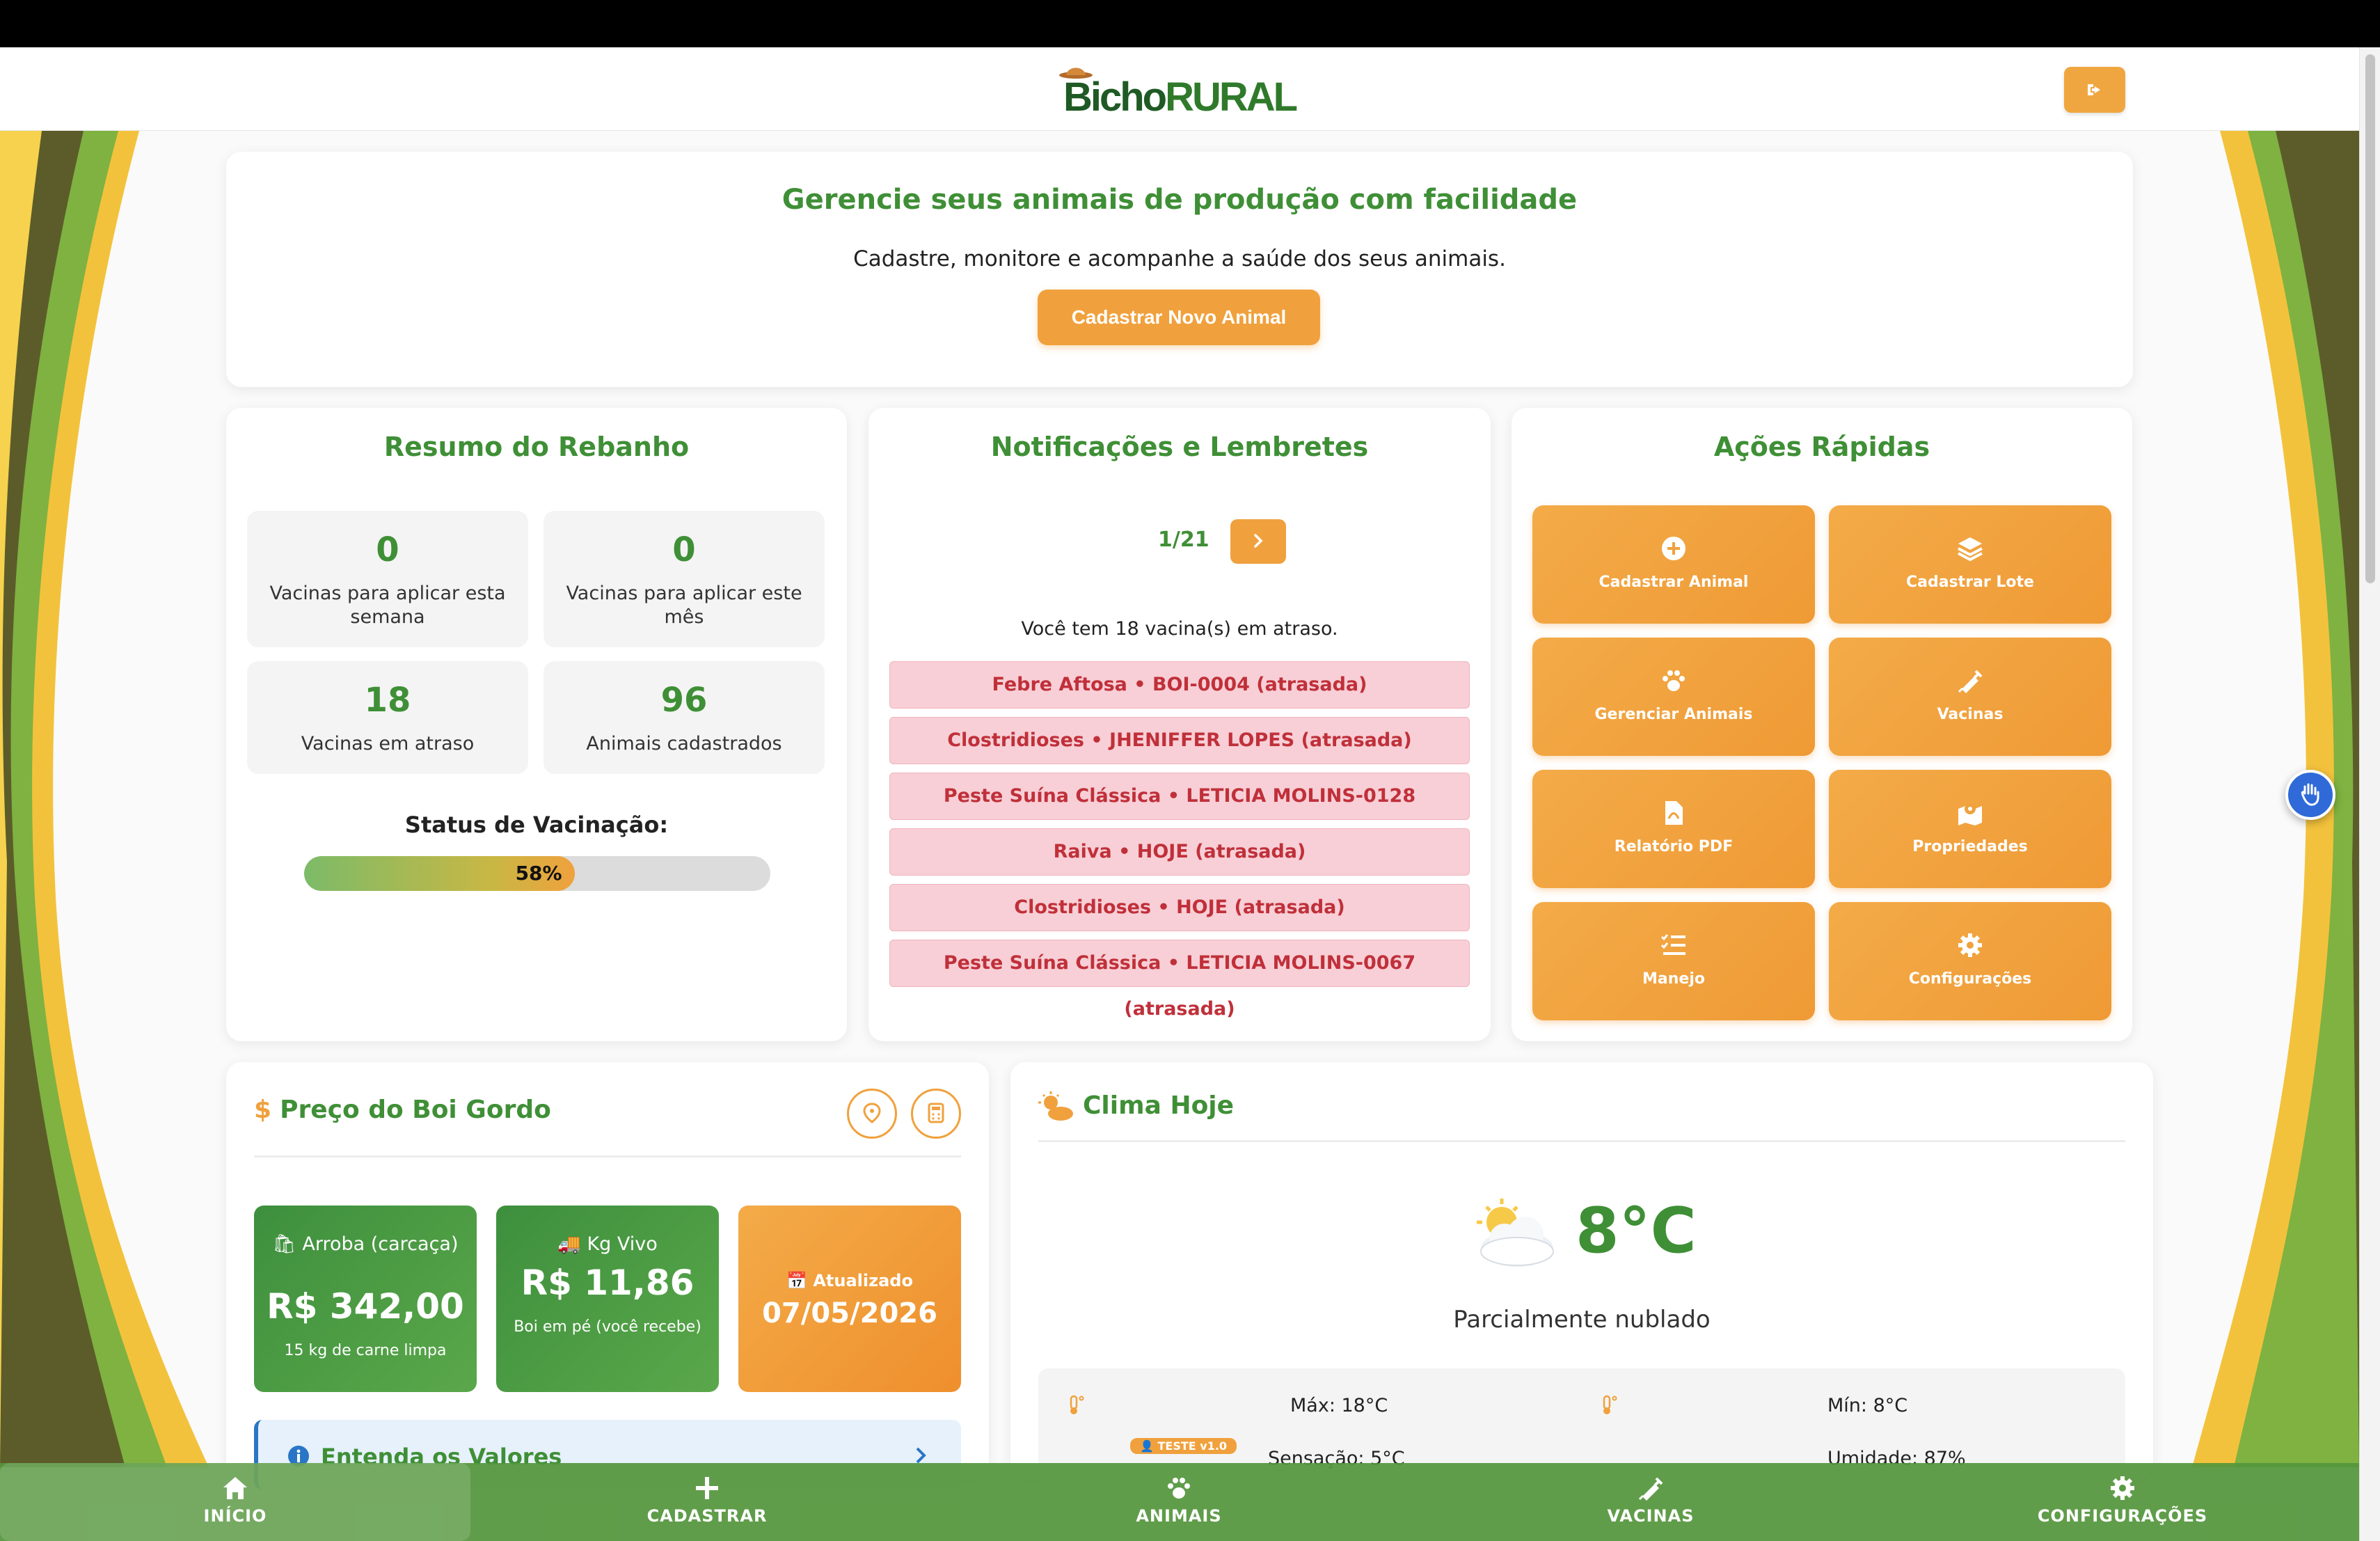 The width and height of the screenshot is (2380, 1541). What do you see at coordinates (1179, 317) in the screenshot?
I see `register-new-animal-button: Cadastrar Novo Animal` at bounding box center [1179, 317].